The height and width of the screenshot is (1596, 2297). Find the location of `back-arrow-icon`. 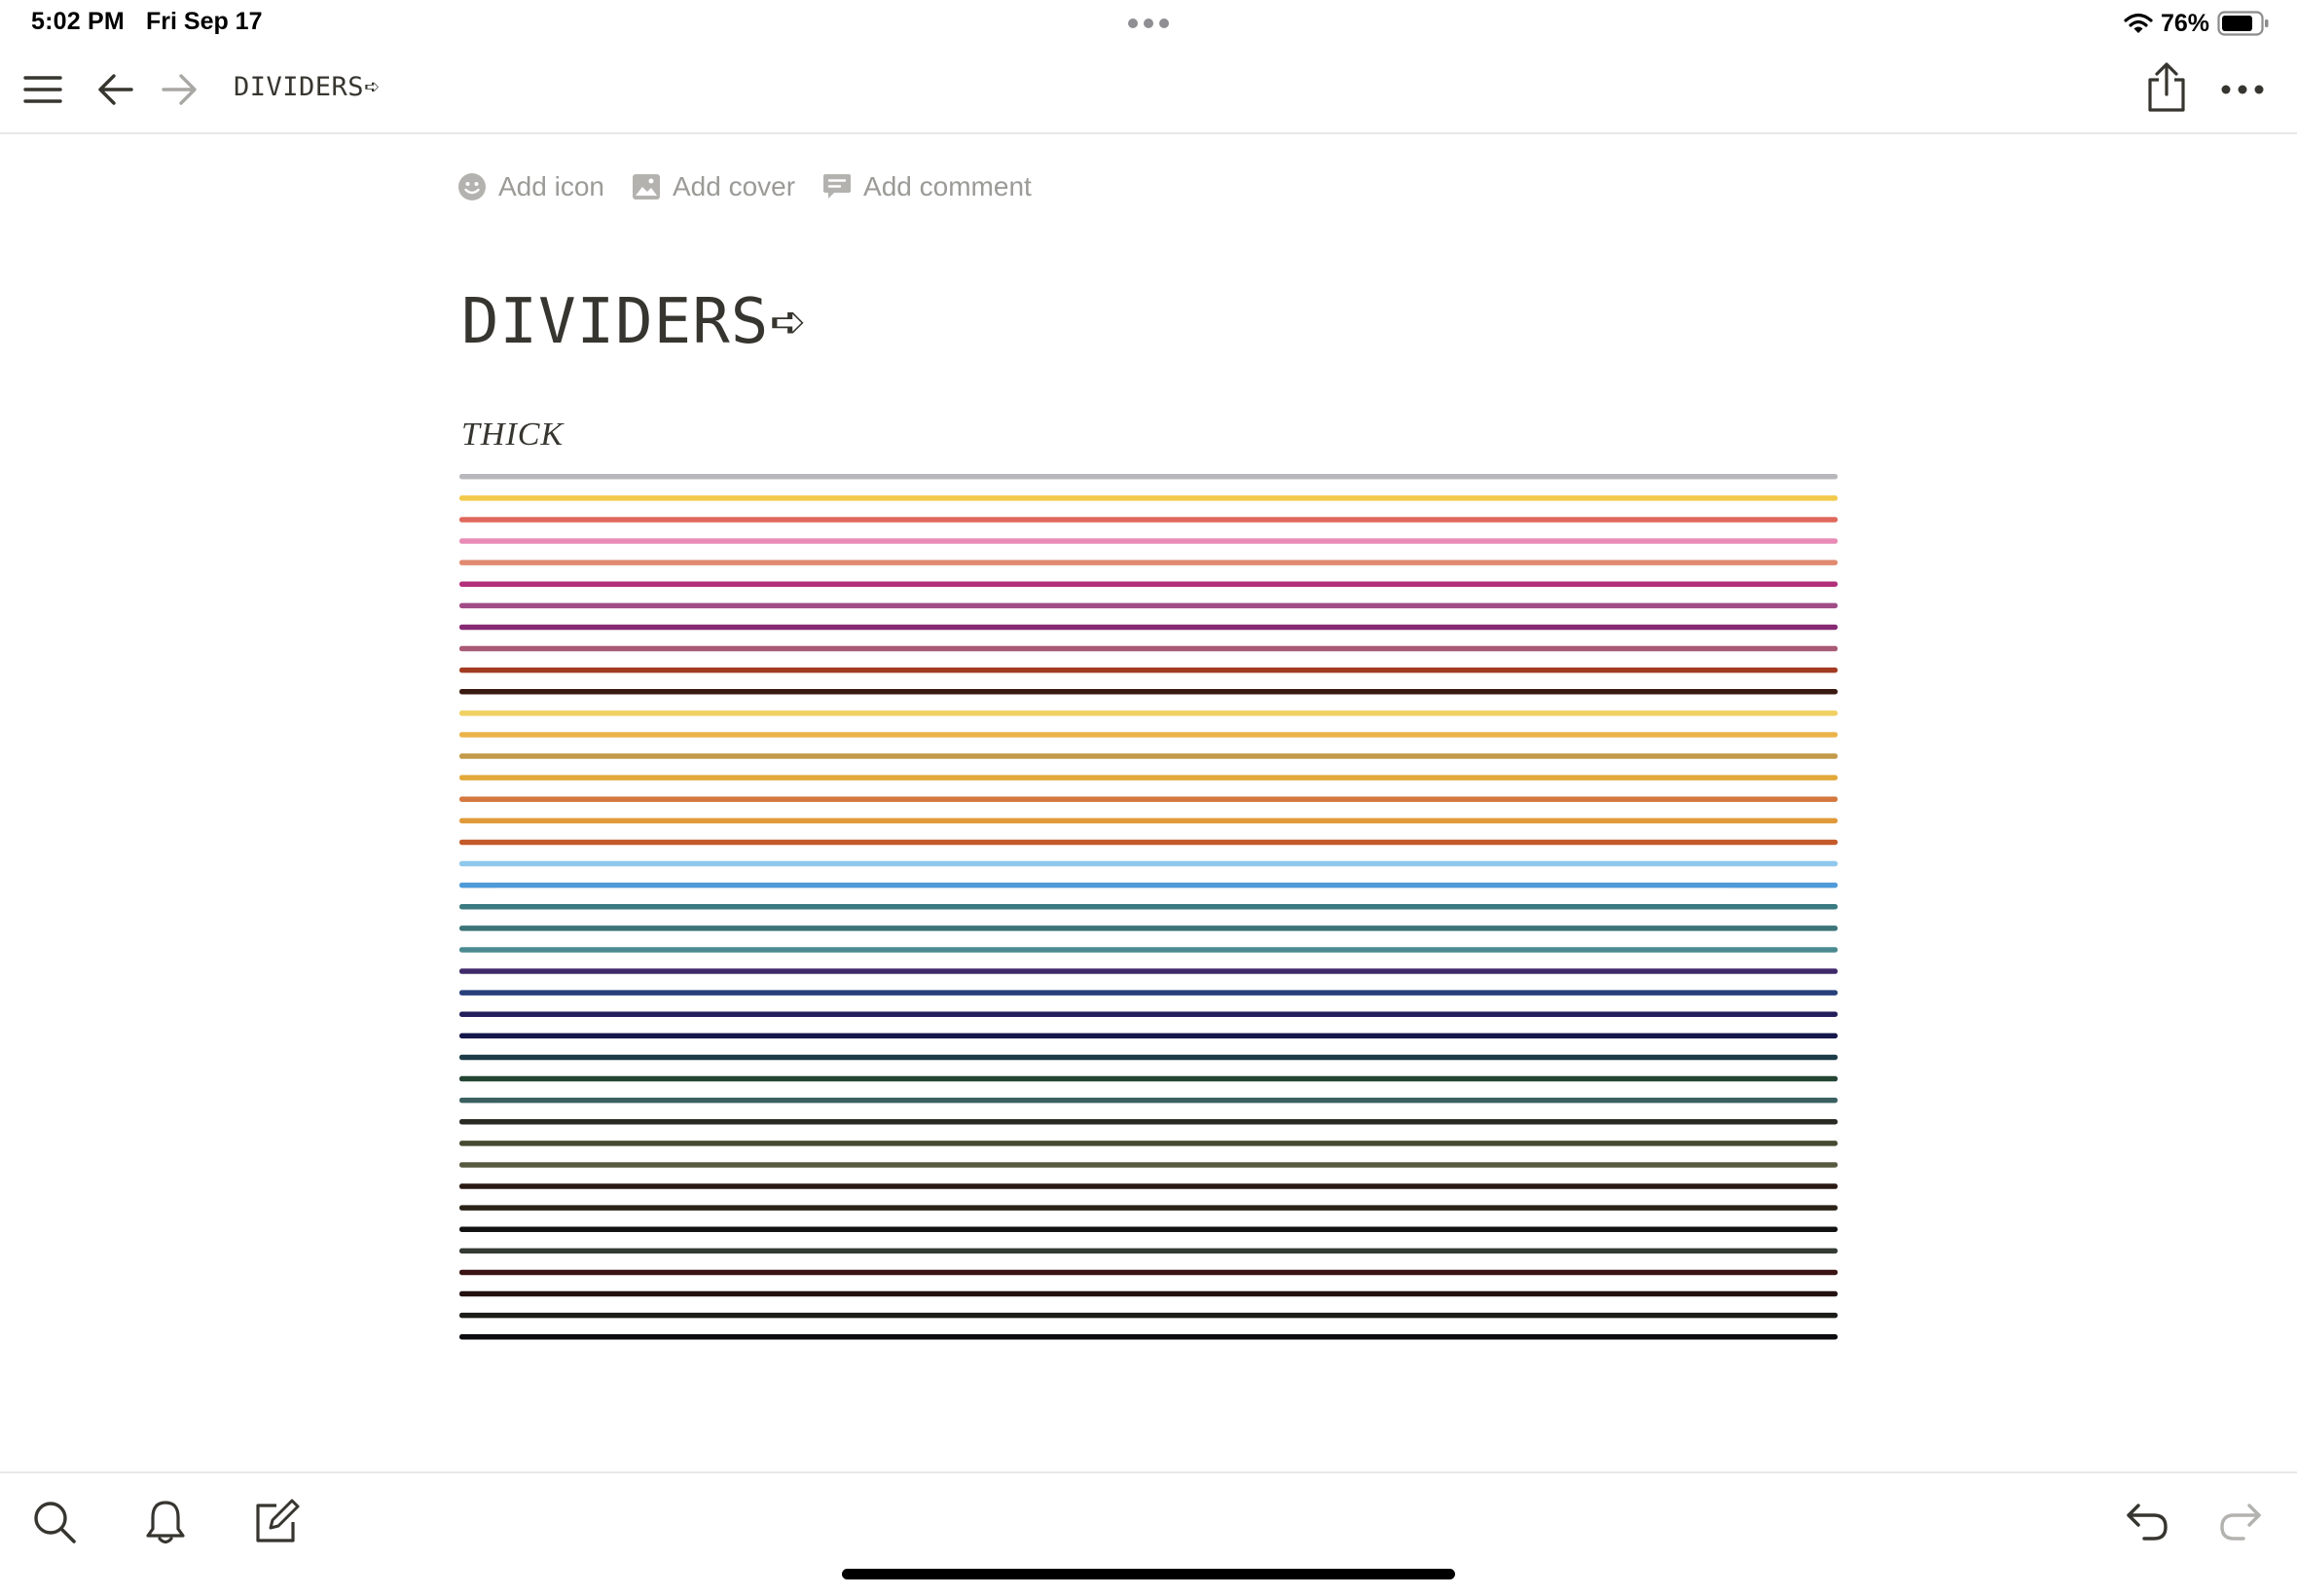

back-arrow-icon is located at coordinates (116, 89).